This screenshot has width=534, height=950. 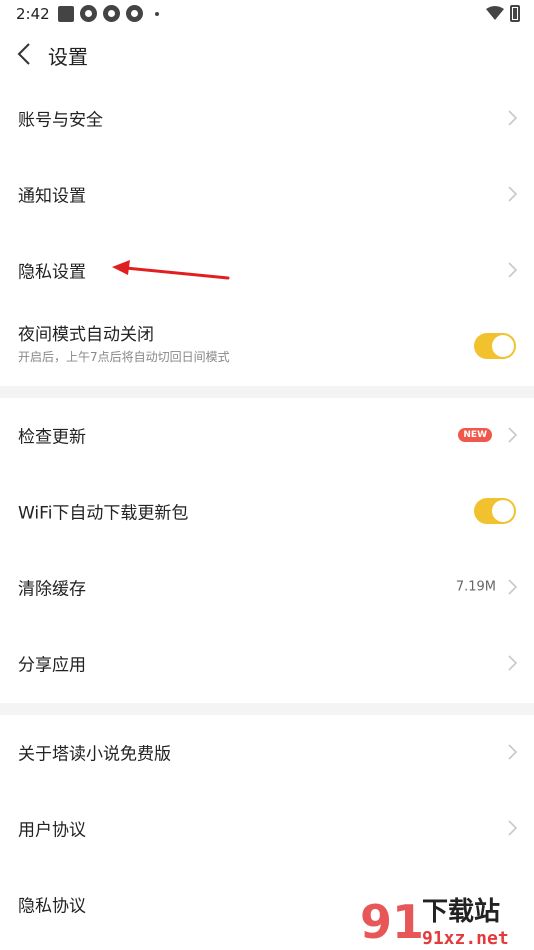 What do you see at coordinates (157, 13) in the screenshot?
I see `more-notifications-icon` at bounding box center [157, 13].